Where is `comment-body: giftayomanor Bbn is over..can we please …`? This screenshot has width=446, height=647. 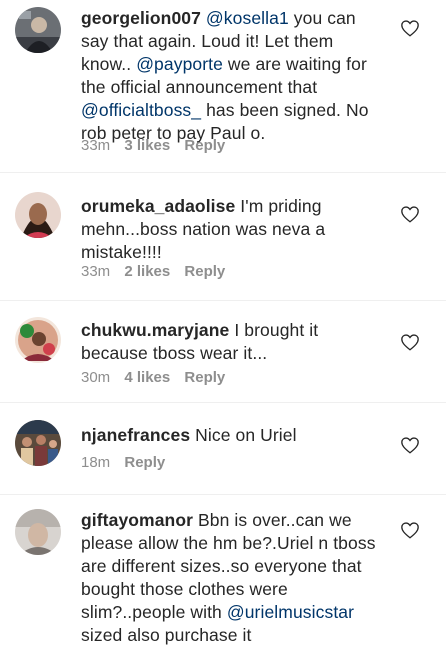 comment-body: giftayomanor Bbn is over..can we please … is located at coordinates (231, 578).